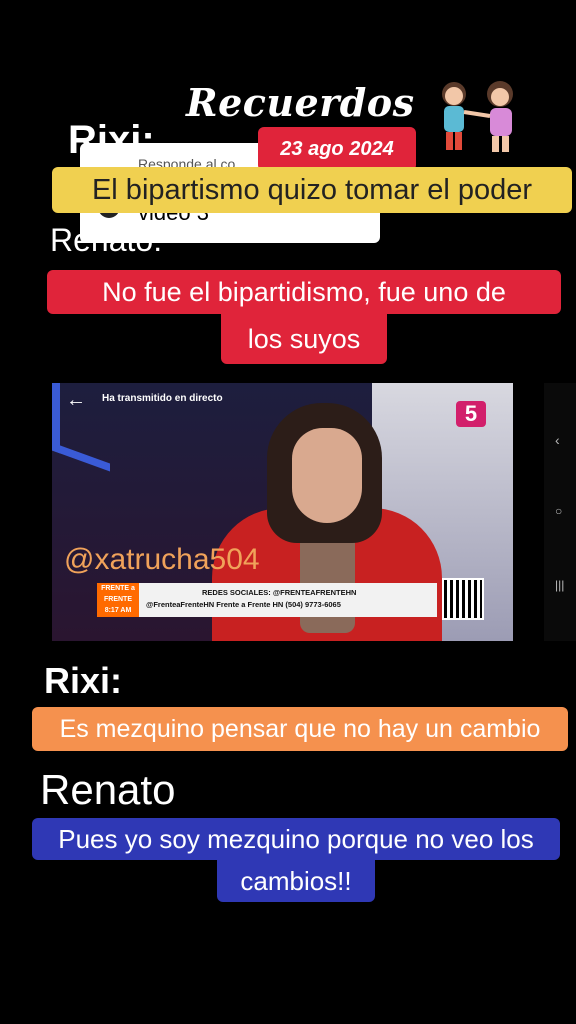 The width and height of the screenshot is (576, 1024). Describe the element at coordinates (106, 240) in the screenshot. I see `speaker-renato-label: Renato:` at that location.